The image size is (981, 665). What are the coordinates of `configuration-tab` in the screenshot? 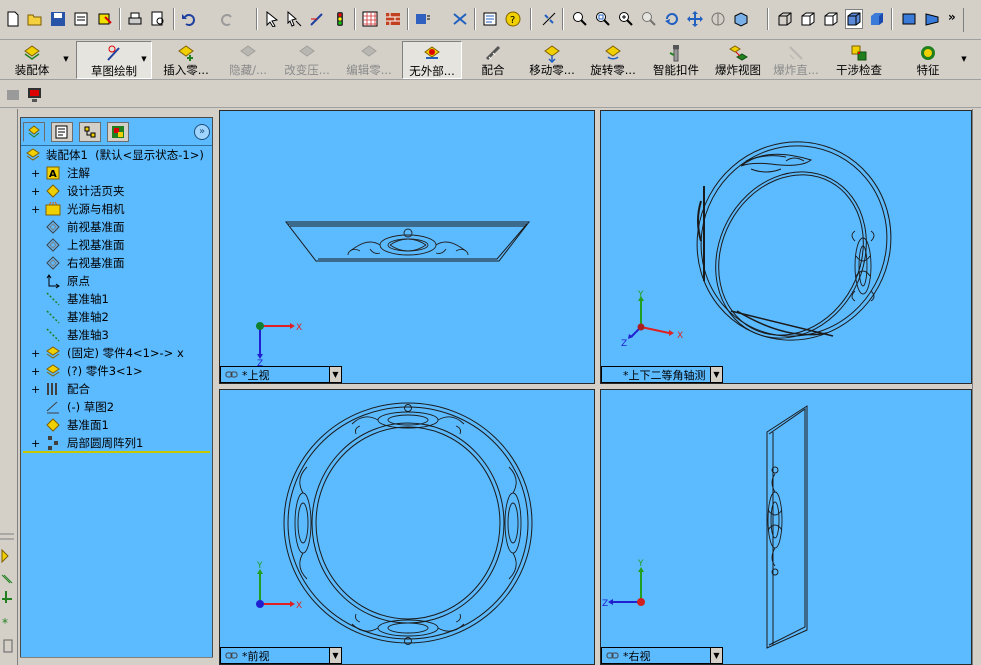 It's located at (90, 132).